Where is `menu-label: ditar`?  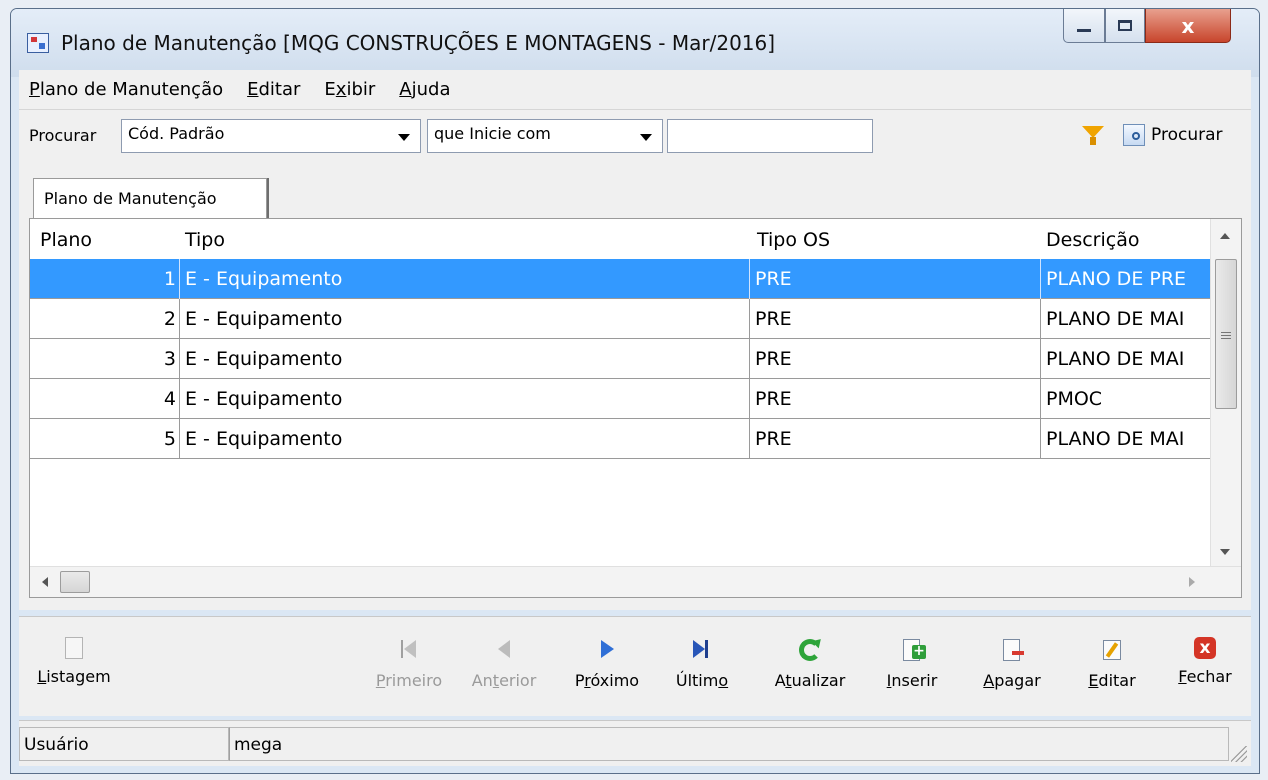
menu-label: ditar is located at coordinates (279, 89).